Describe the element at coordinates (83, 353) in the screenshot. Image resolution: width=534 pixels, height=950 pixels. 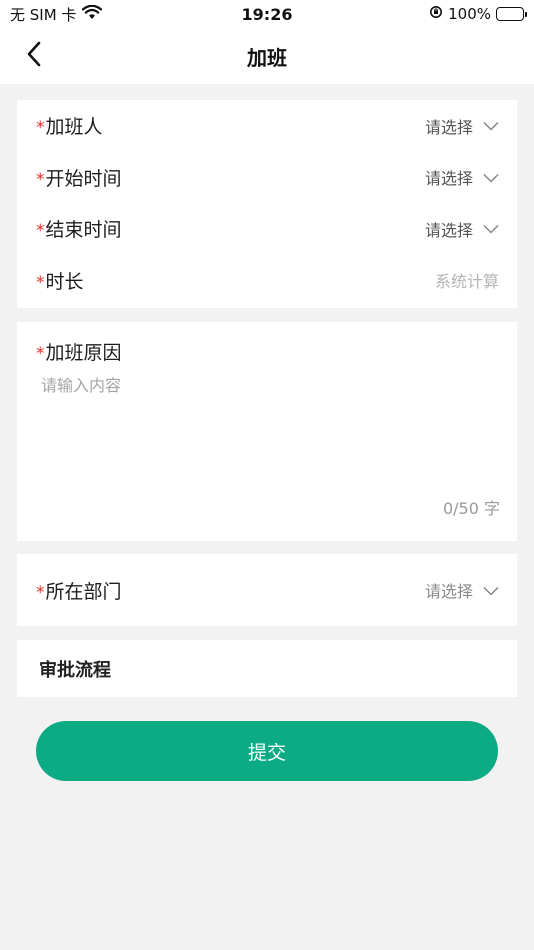
I see `field-label-overtime-reason: 加班原因` at that location.